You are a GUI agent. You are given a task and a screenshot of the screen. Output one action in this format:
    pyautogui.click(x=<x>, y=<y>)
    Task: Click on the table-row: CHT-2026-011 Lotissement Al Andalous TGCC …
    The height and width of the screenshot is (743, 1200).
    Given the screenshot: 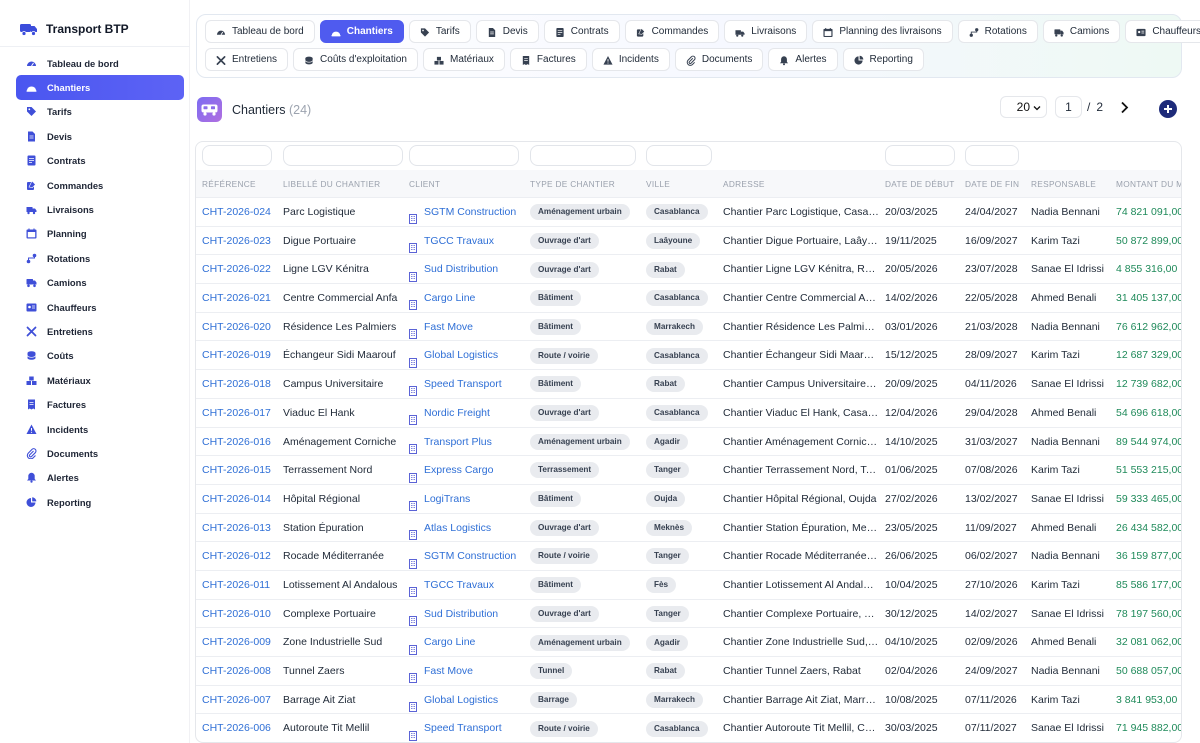 What is the action you would take?
    pyautogui.click(x=688, y=585)
    